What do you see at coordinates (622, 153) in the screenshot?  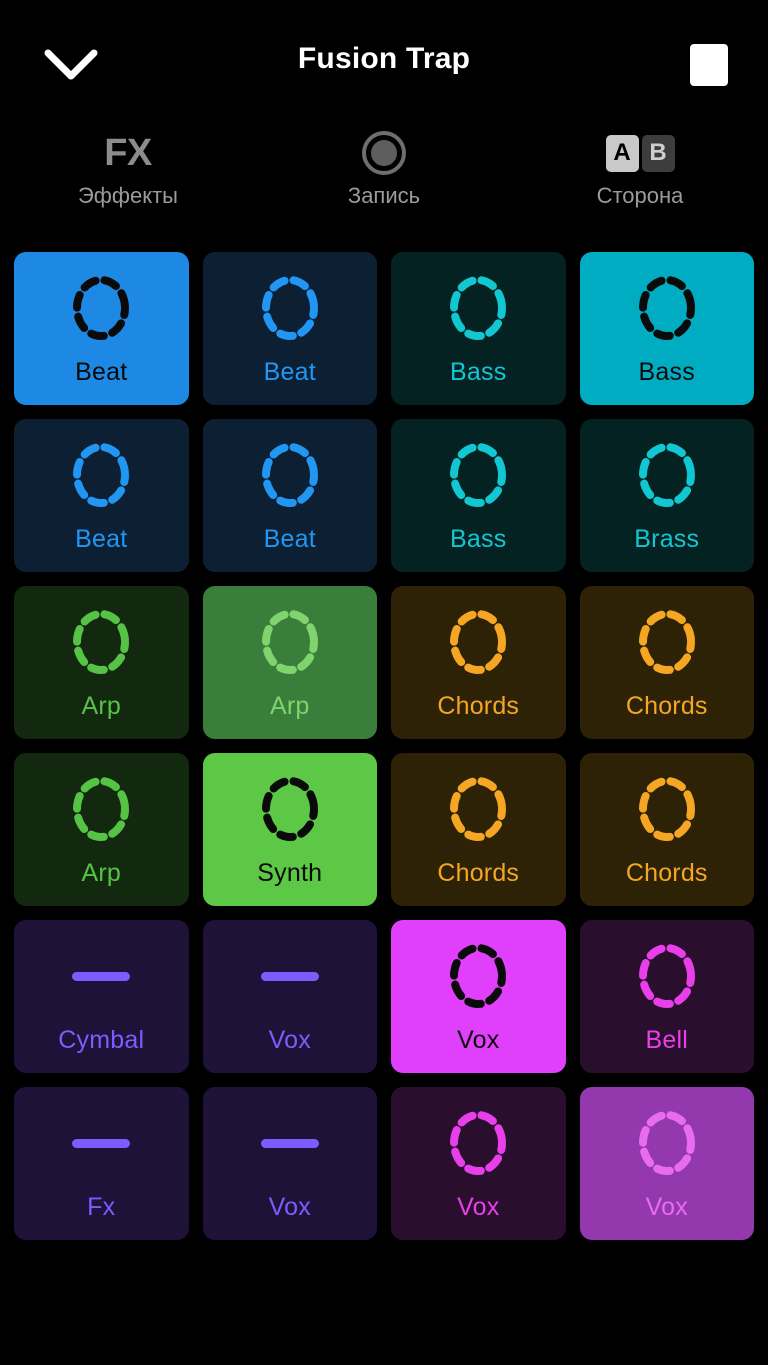 I see `side-a-button: A` at bounding box center [622, 153].